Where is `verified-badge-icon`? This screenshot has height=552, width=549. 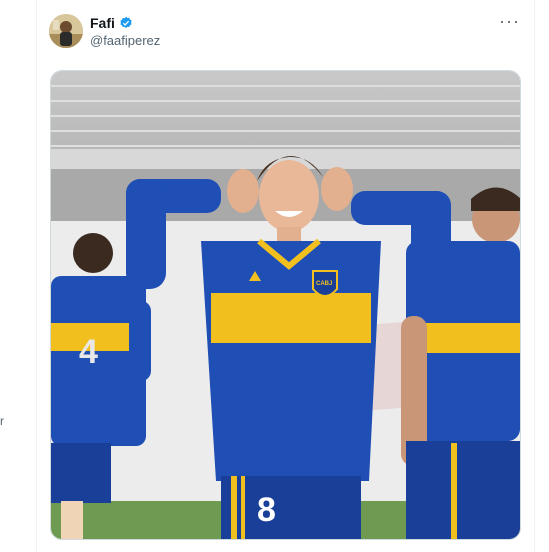
verified-badge-icon is located at coordinates (126, 22).